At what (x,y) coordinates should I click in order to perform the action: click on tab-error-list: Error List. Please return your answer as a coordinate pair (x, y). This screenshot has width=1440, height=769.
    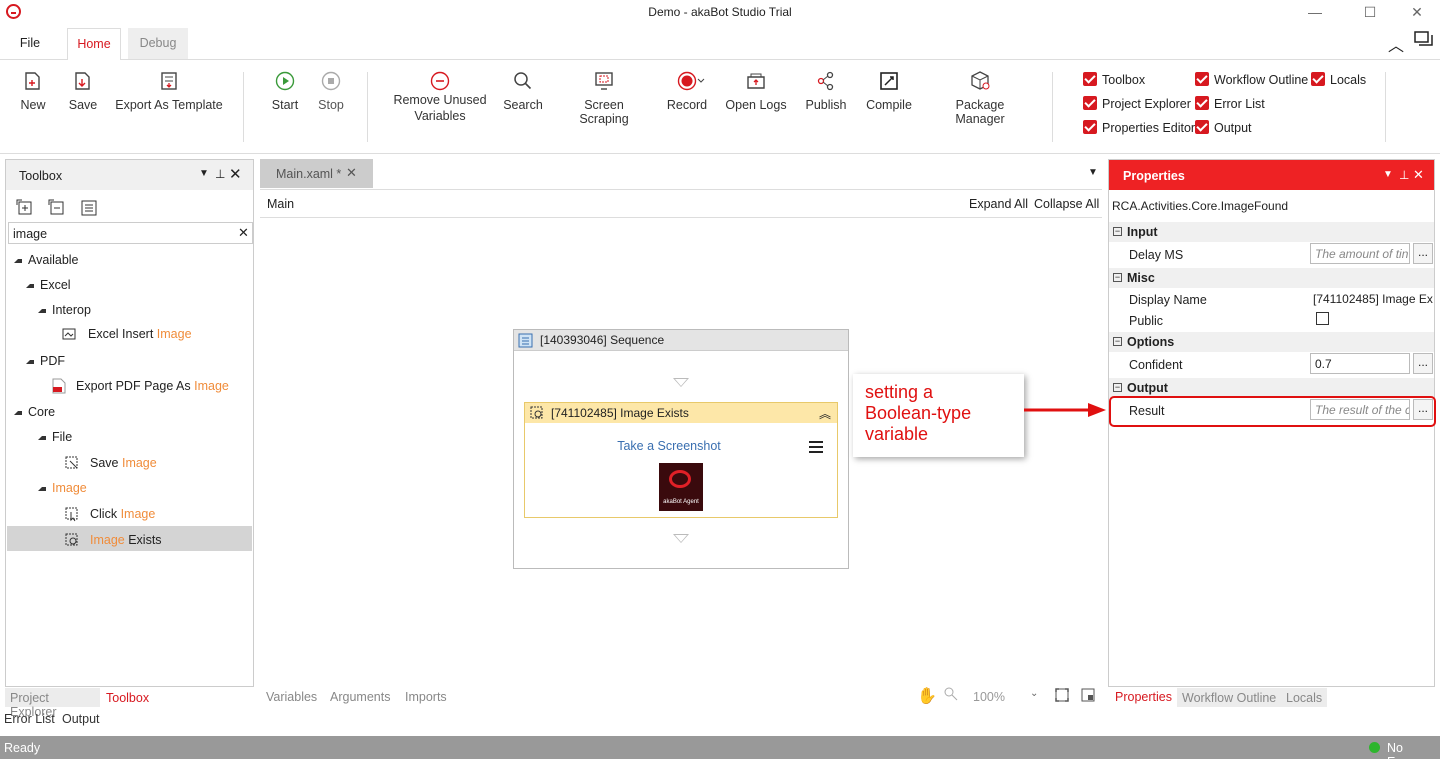
    Looking at the image, I should click on (29, 719).